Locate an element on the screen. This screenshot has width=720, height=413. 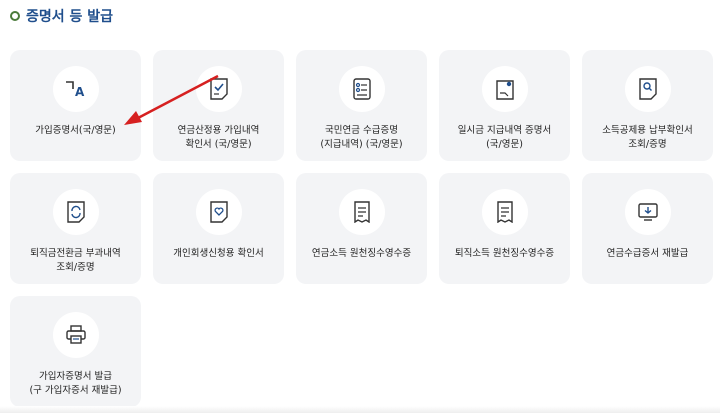
card-label: 소득공제용 납부확인서 조회/증명 is located at coordinates (647, 137).